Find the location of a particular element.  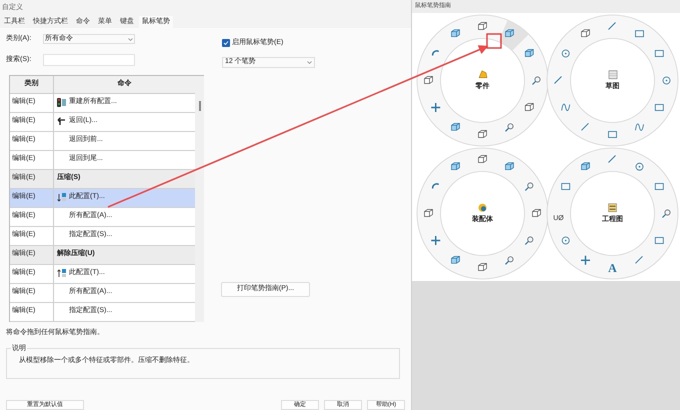

highlight-box is located at coordinates (494, 41).